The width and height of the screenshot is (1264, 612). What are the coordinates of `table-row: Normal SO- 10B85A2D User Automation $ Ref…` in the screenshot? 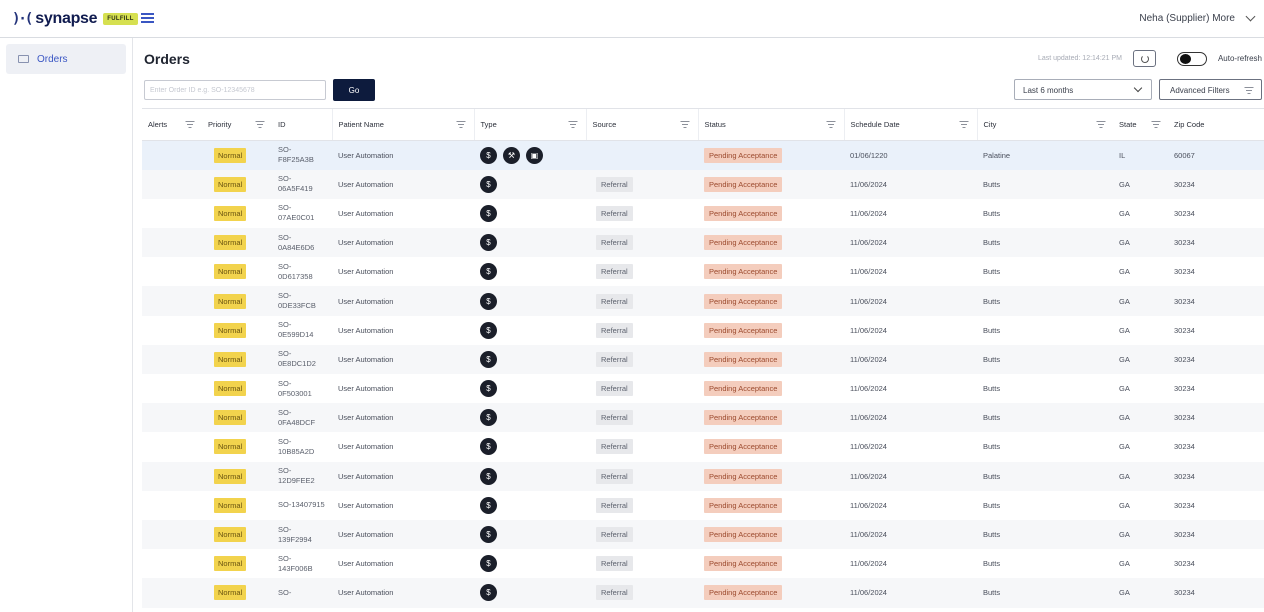 It's located at (703, 446).